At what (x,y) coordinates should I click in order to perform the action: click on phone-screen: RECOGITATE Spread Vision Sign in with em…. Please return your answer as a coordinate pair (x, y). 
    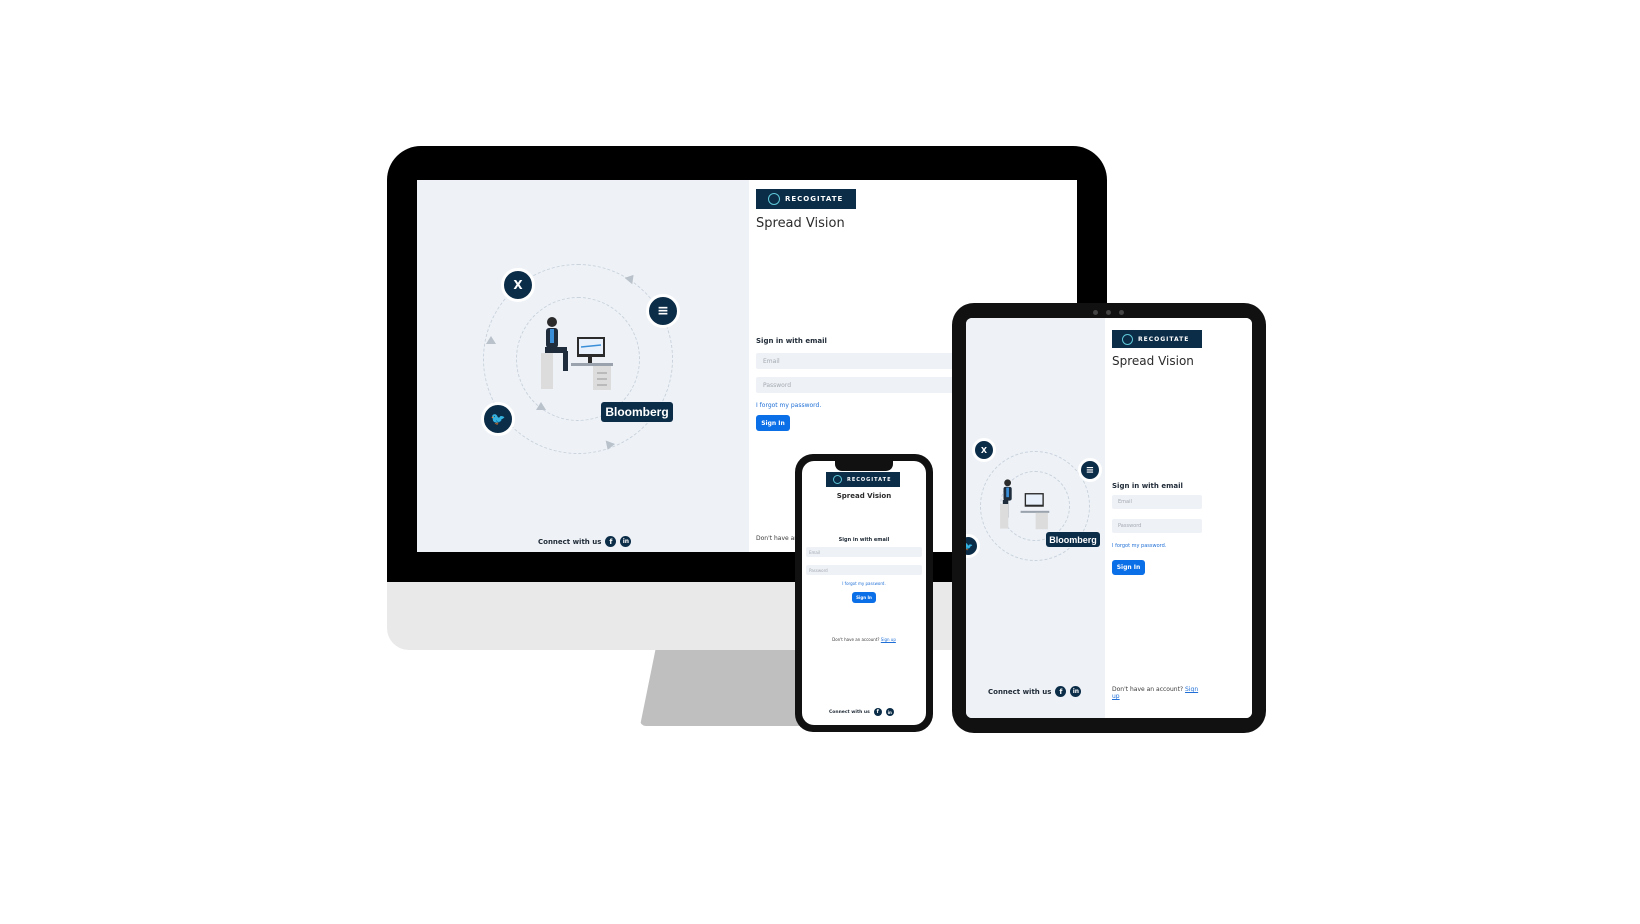
    Looking at the image, I should click on (864, 593).